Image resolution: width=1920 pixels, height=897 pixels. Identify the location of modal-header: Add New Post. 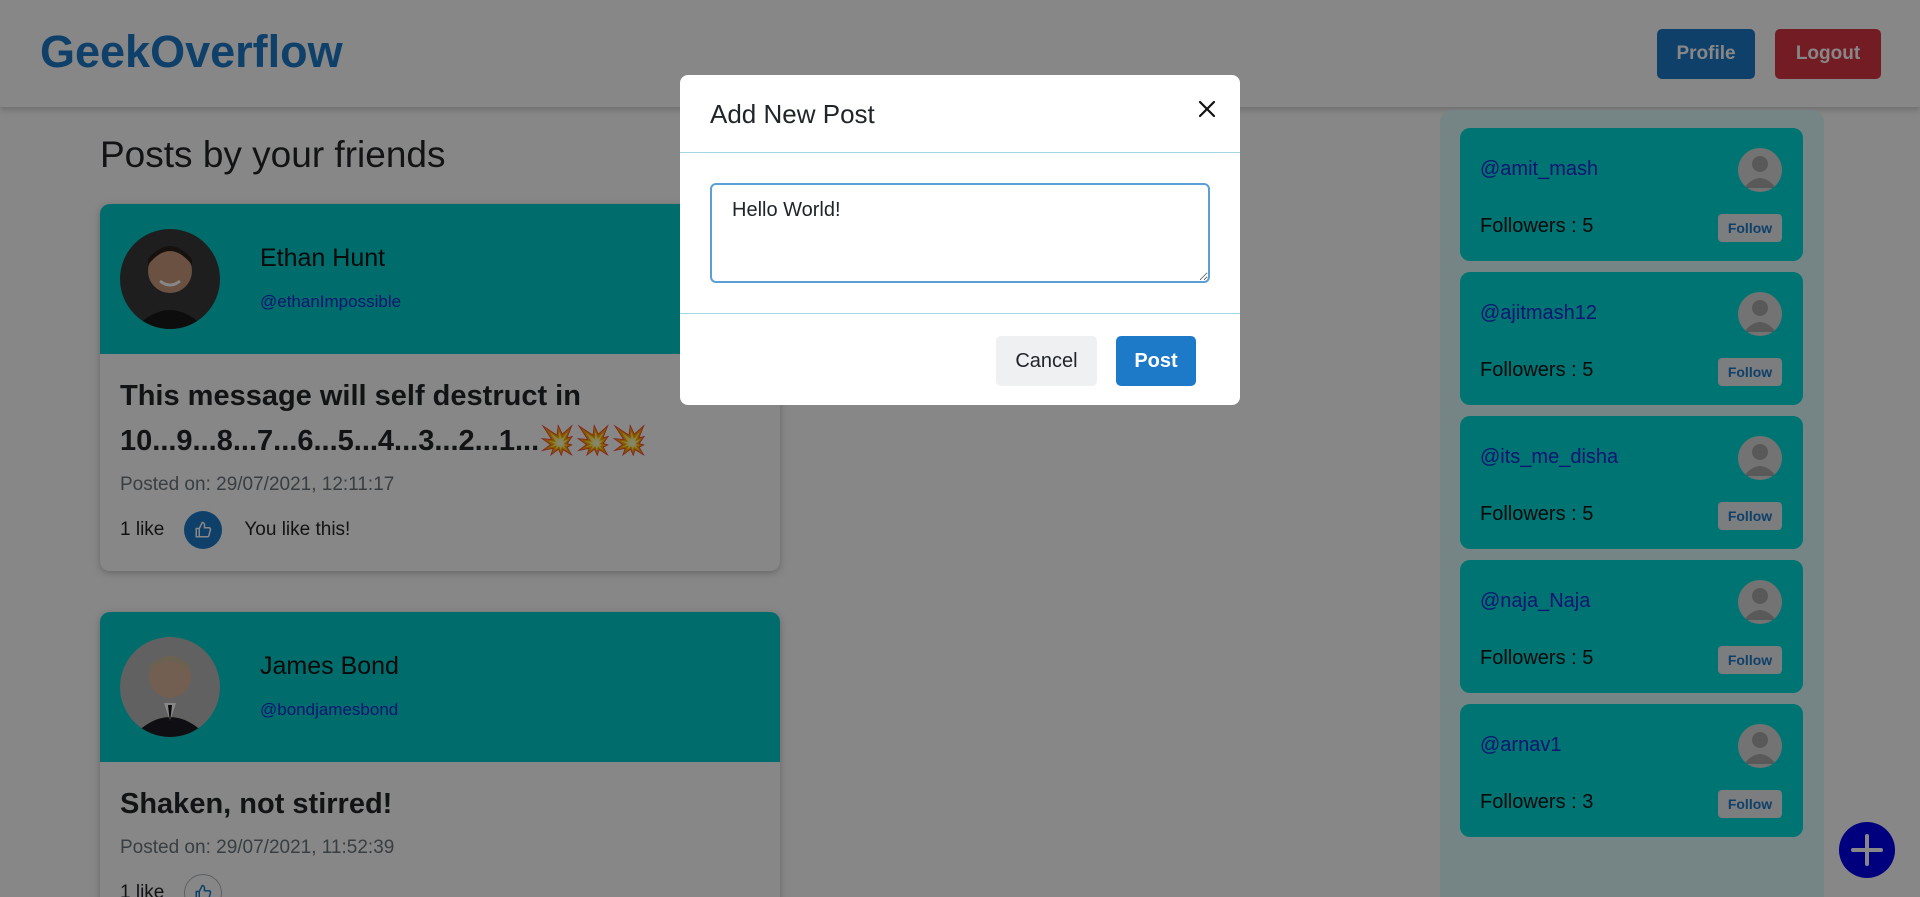
(960, 114).